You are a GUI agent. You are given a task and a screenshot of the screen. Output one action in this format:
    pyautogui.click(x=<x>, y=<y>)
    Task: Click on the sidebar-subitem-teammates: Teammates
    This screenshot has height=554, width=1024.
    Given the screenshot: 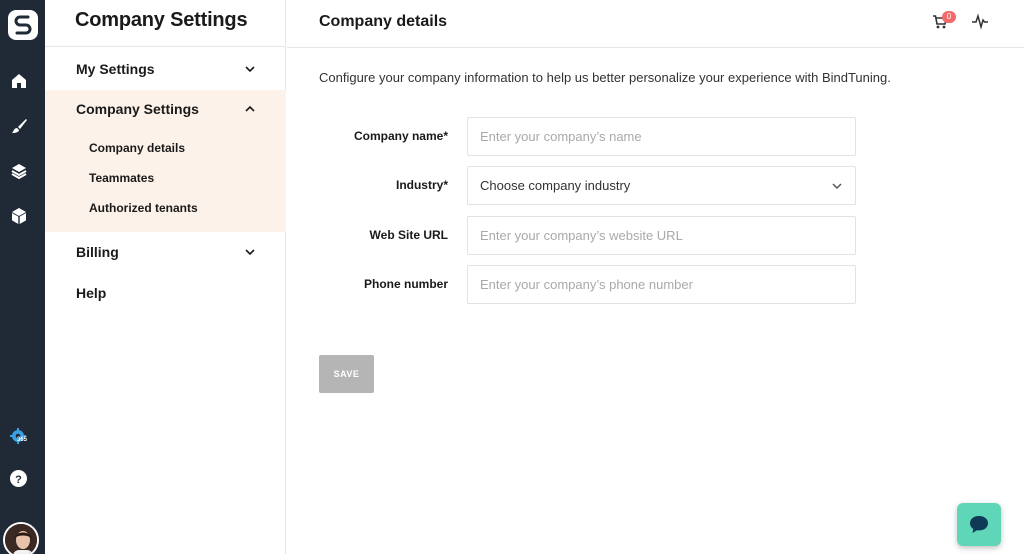 What is the action you would take?
    pyautogui.click(x=121, y=178)
    